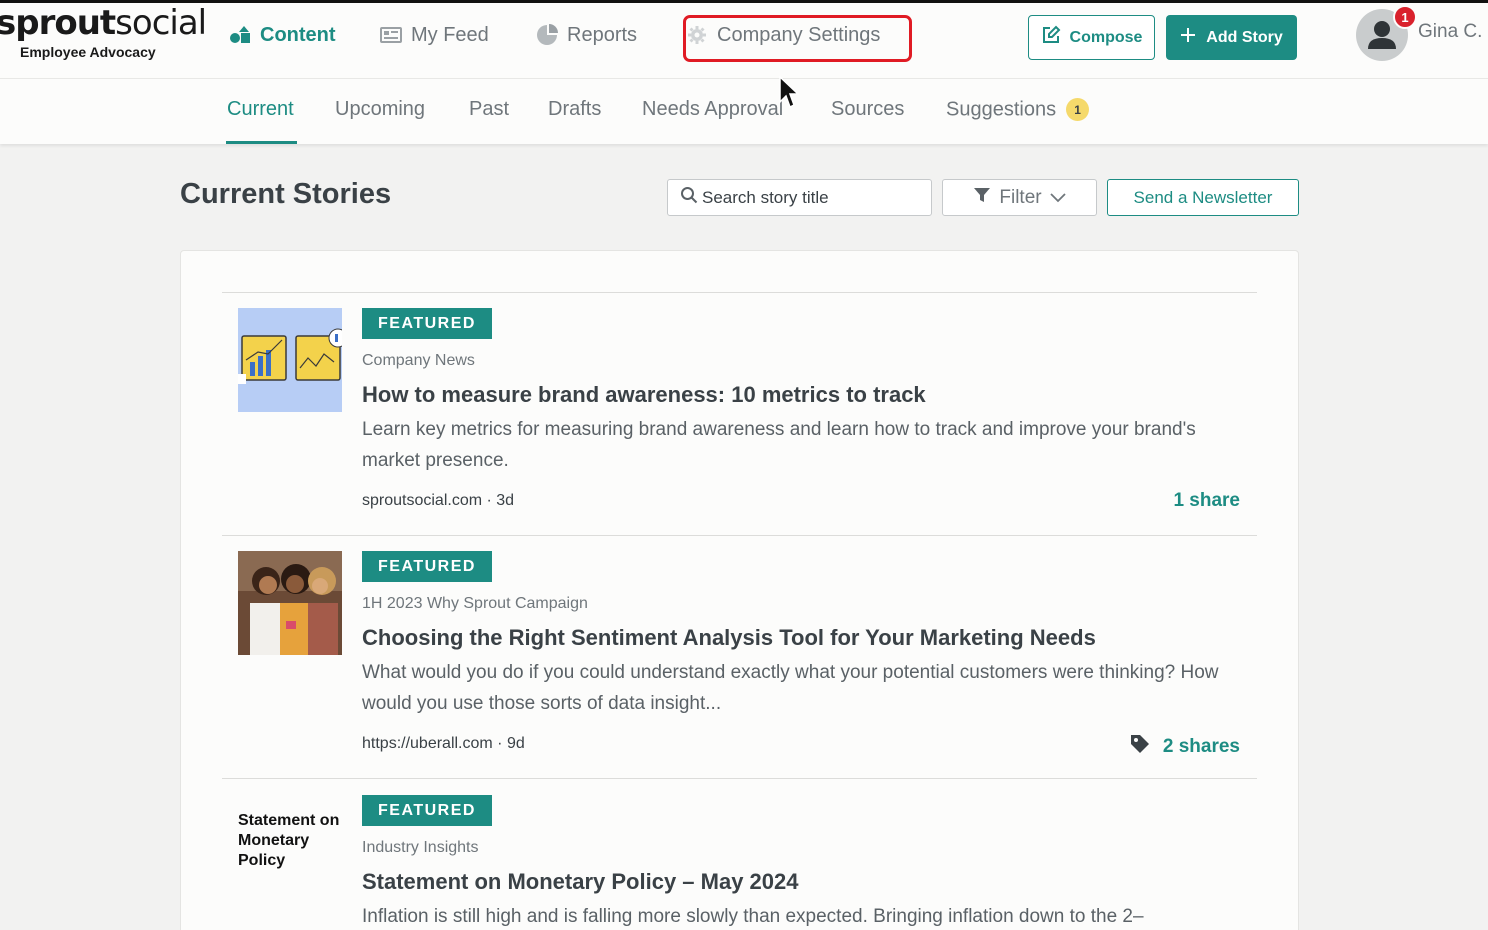 The height and width of the screenshot is (930, 1488). Describe the element at coordinates (103, 23) in the screenshot. I see `logo-wordmark: sproutsocial` at that location.